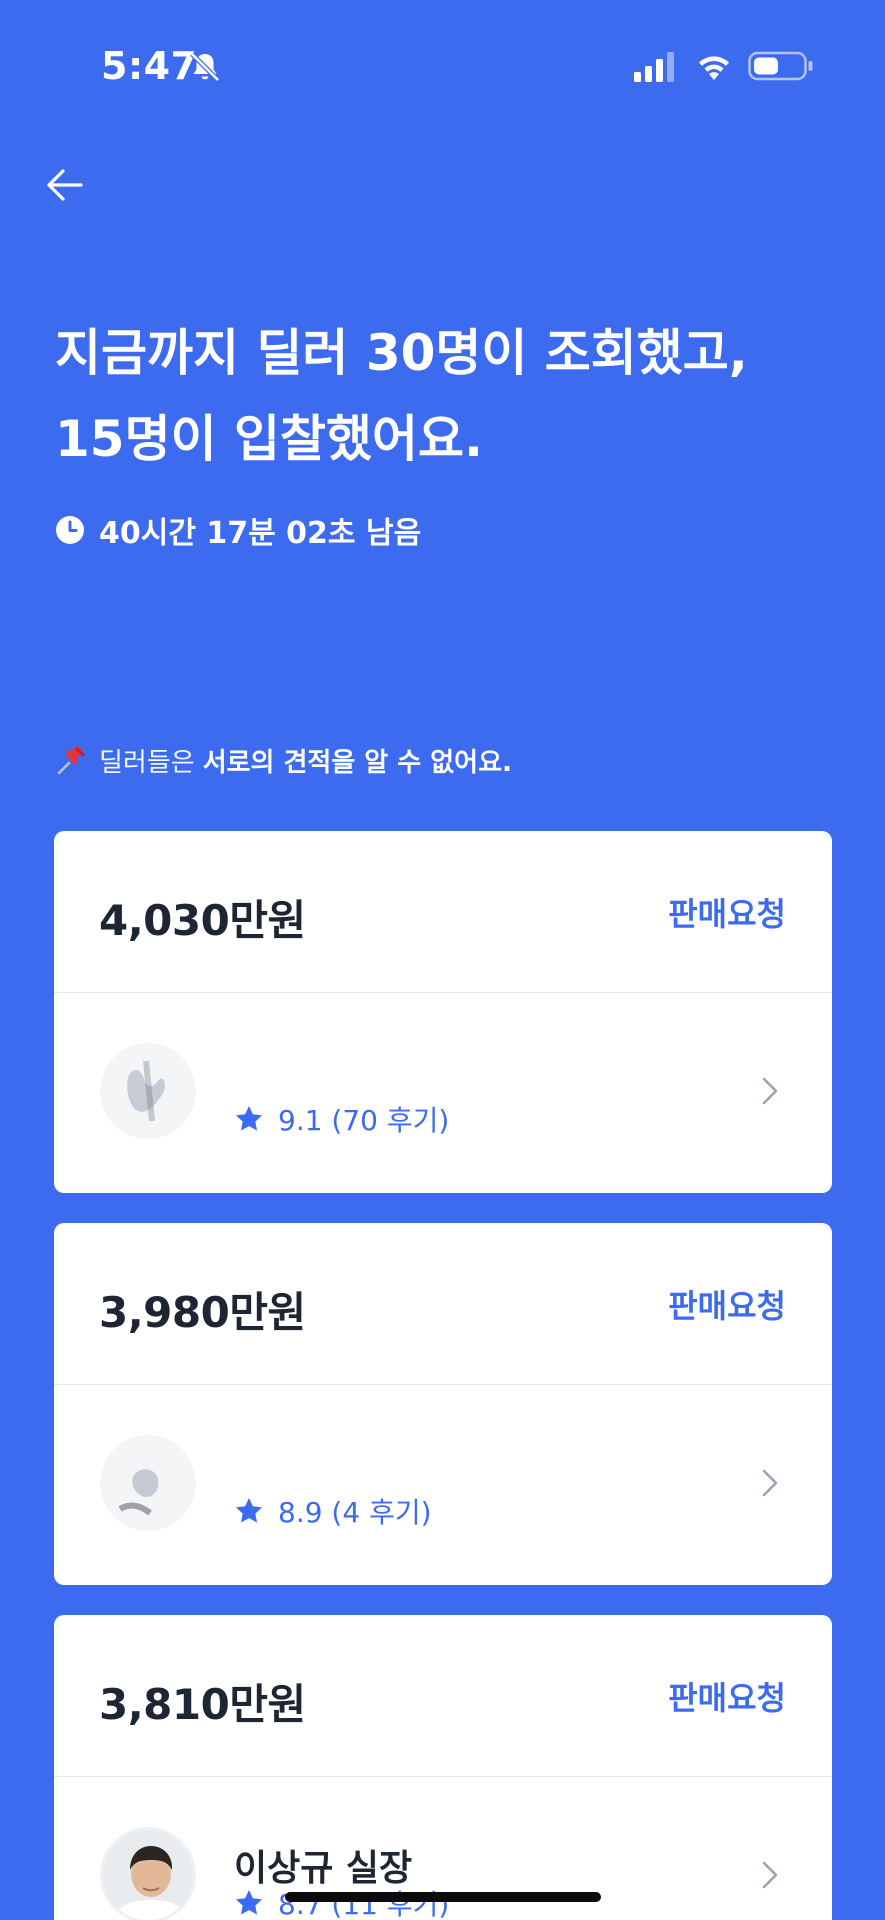  I want to click on bid-price: 4,030만원, so click(202, 920).